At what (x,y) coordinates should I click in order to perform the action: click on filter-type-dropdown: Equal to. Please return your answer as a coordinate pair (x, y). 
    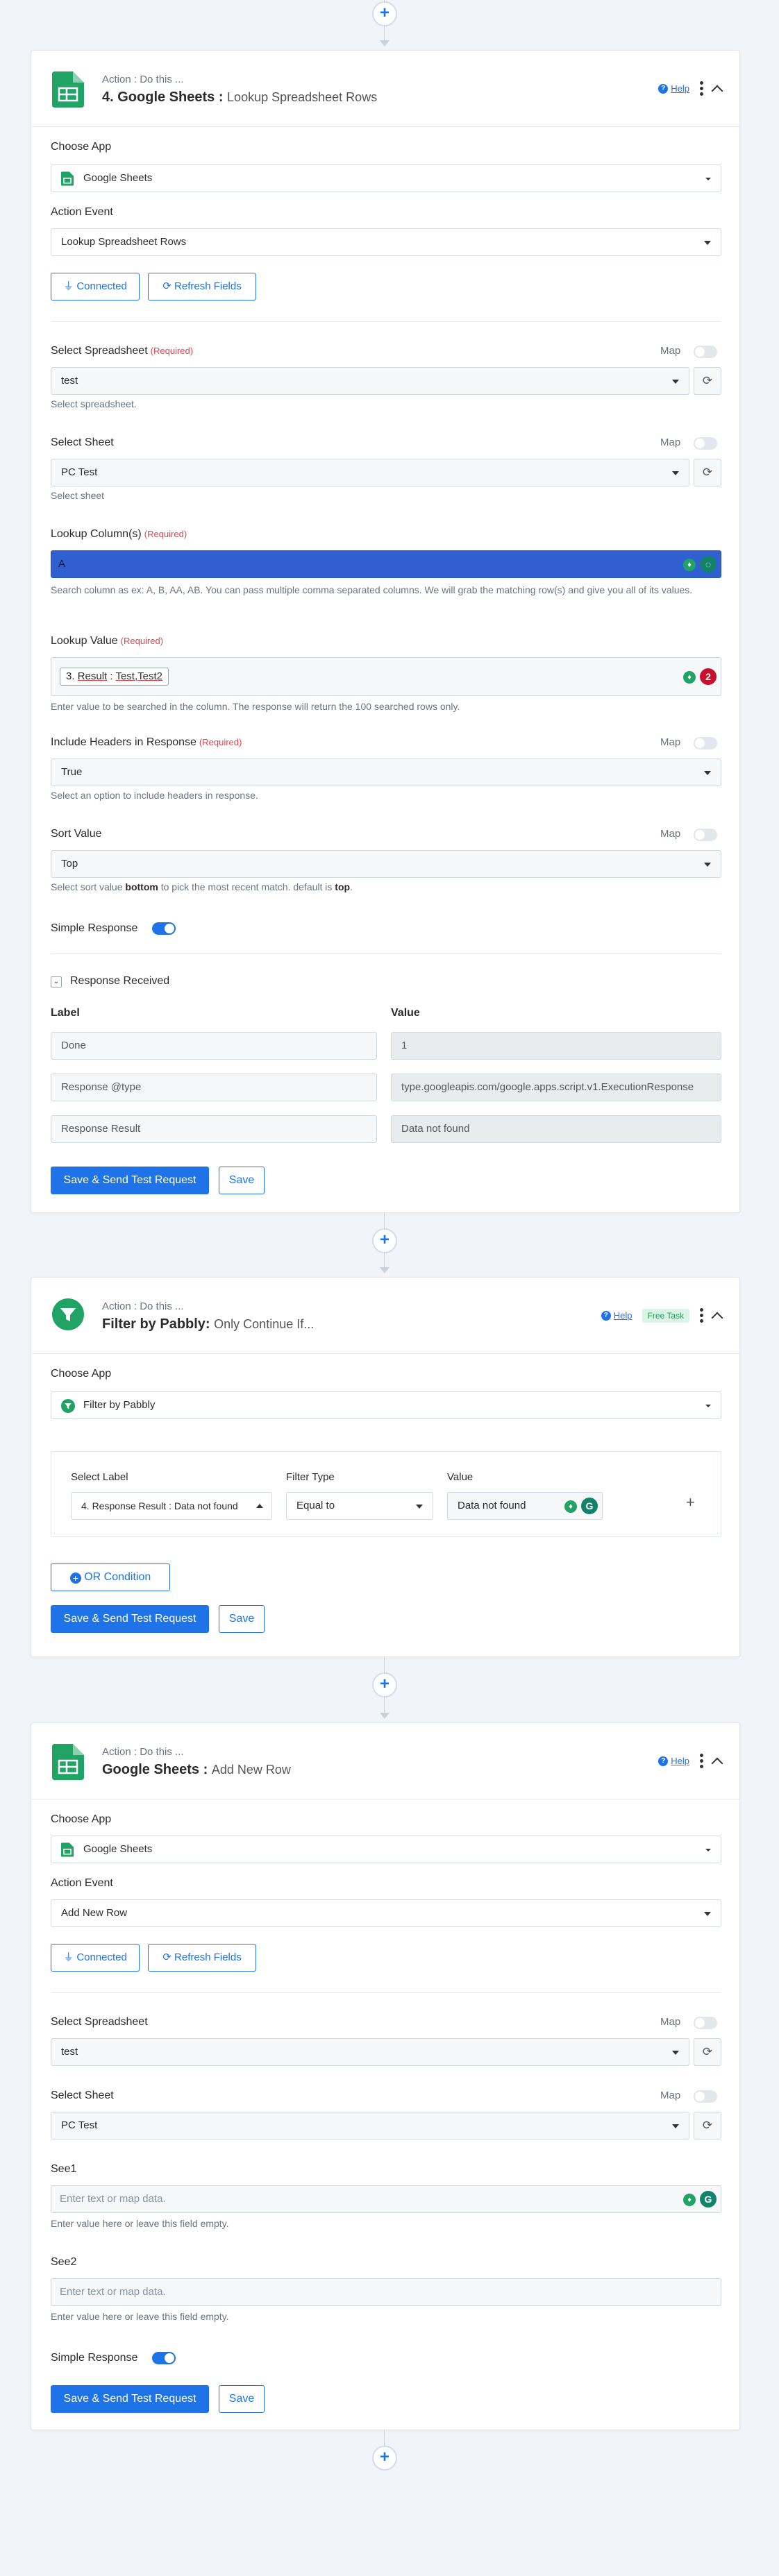
    Looking at the image, I should click on (359, 1506).